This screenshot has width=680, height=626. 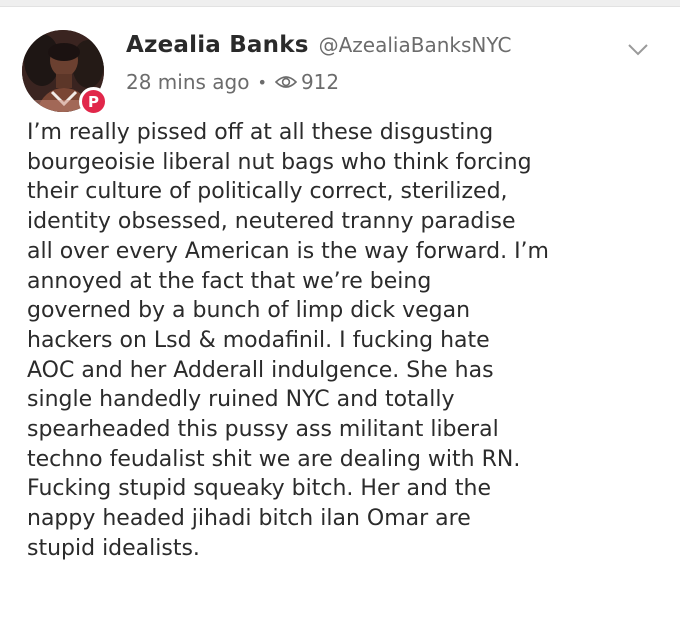 What do you see at coordinates (249, 519) in the screenshot?
I see `post-line: nappy headed jihadi bitch ilan Omar are` at bounding box center [249, 519].